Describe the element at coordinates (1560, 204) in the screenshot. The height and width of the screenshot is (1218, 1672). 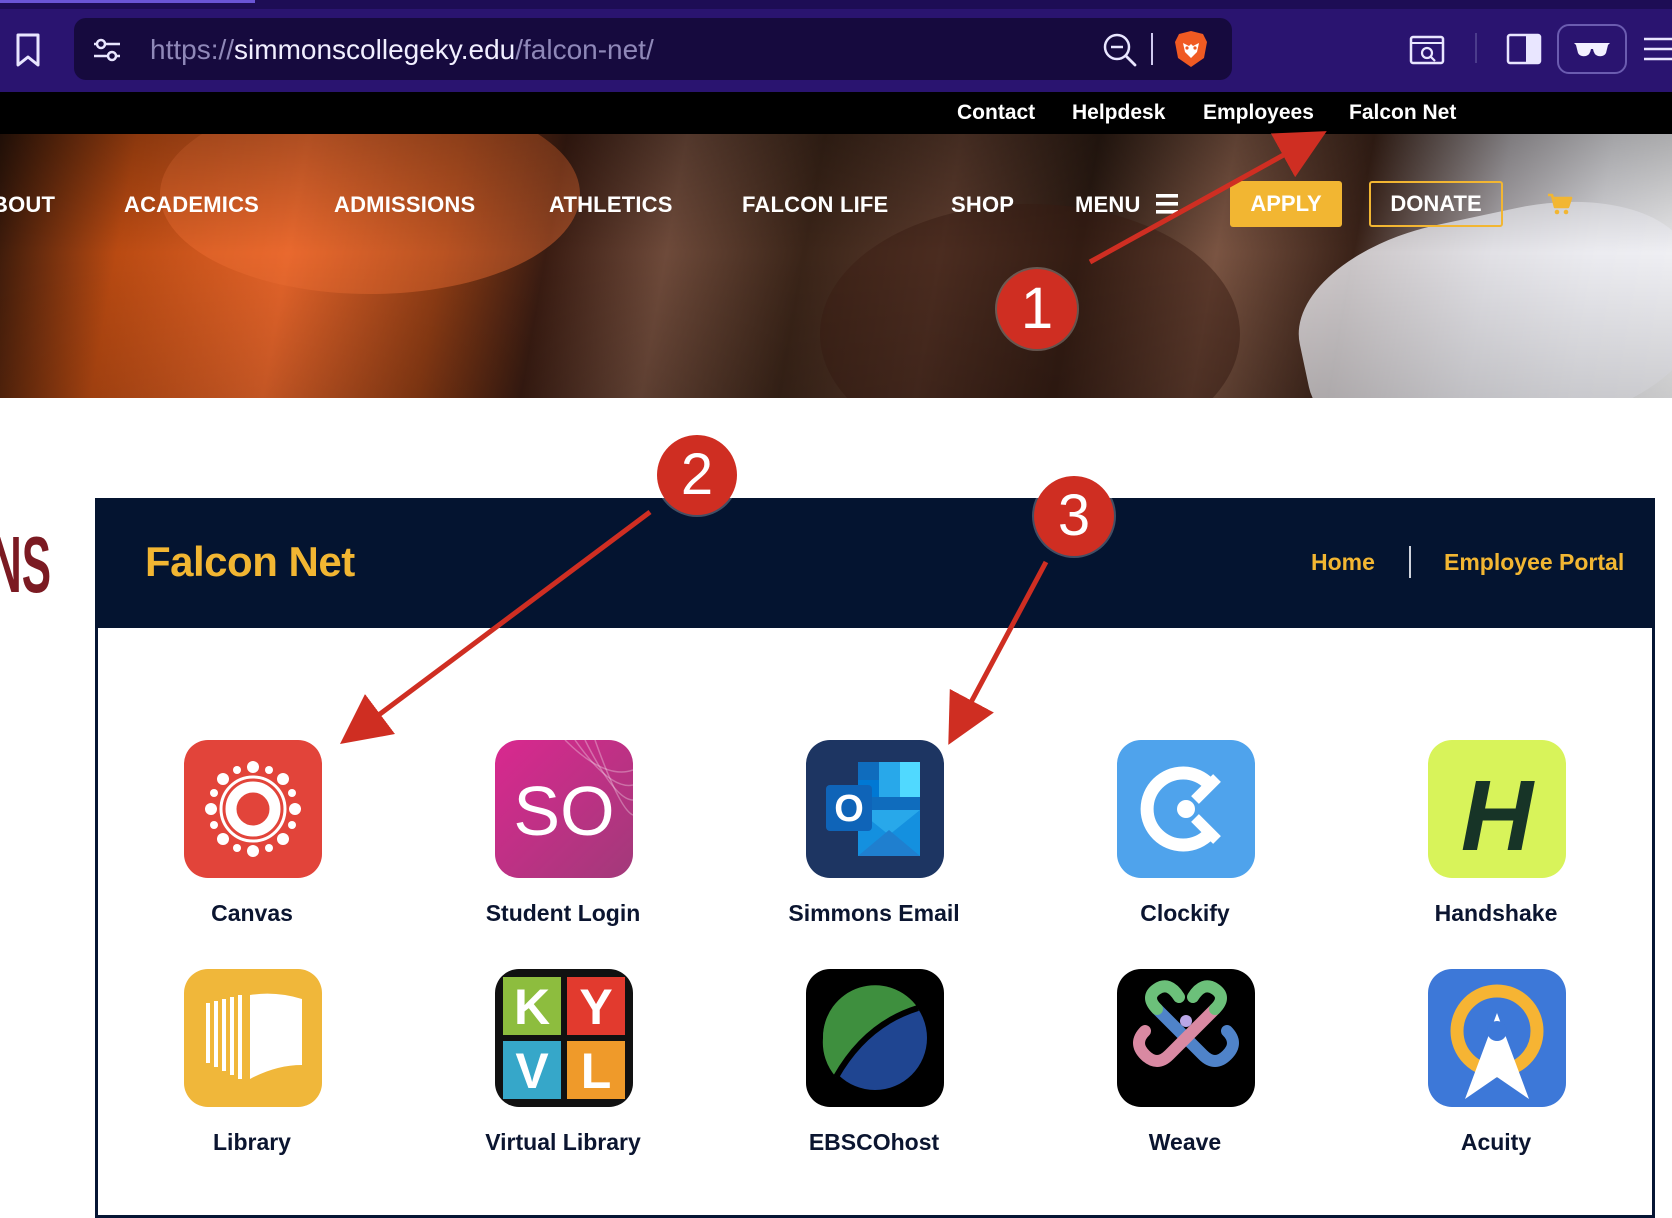
I see `cart-icon` at that location.